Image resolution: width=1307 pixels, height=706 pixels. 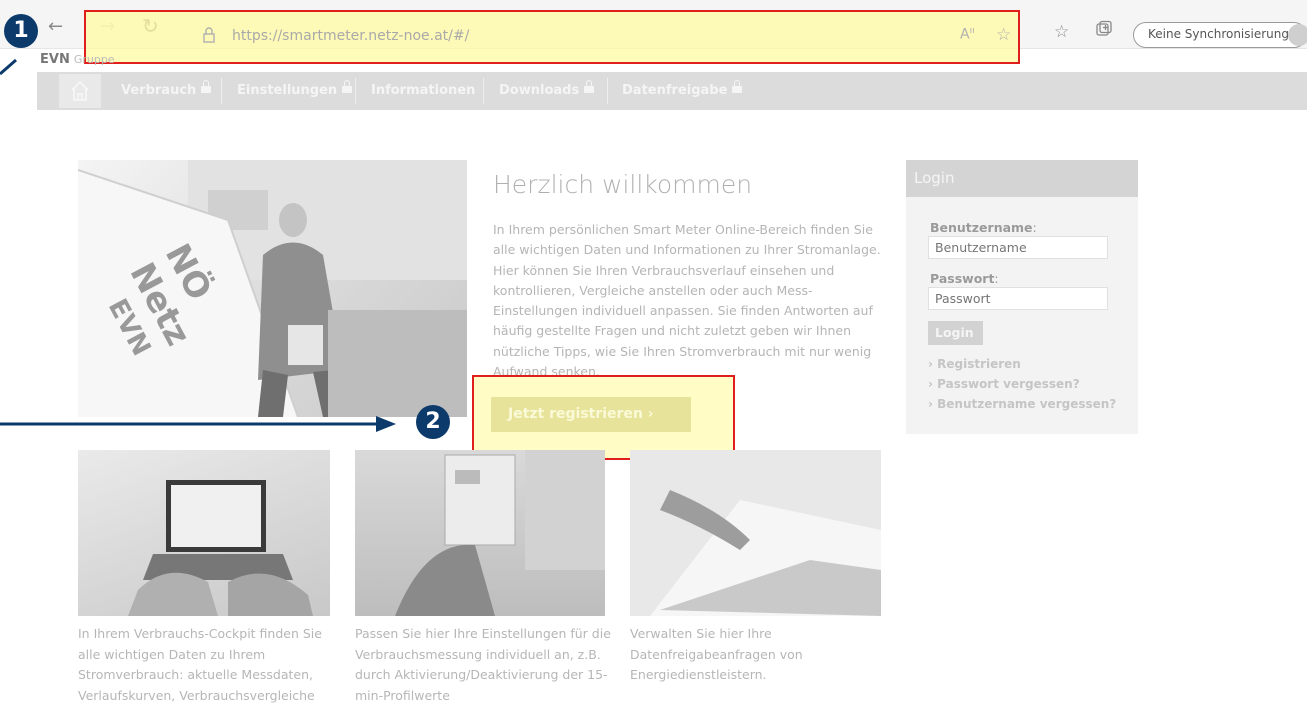 I want to click on sync-button: Keine Synchronisierung, so click(x=1220, y=35).